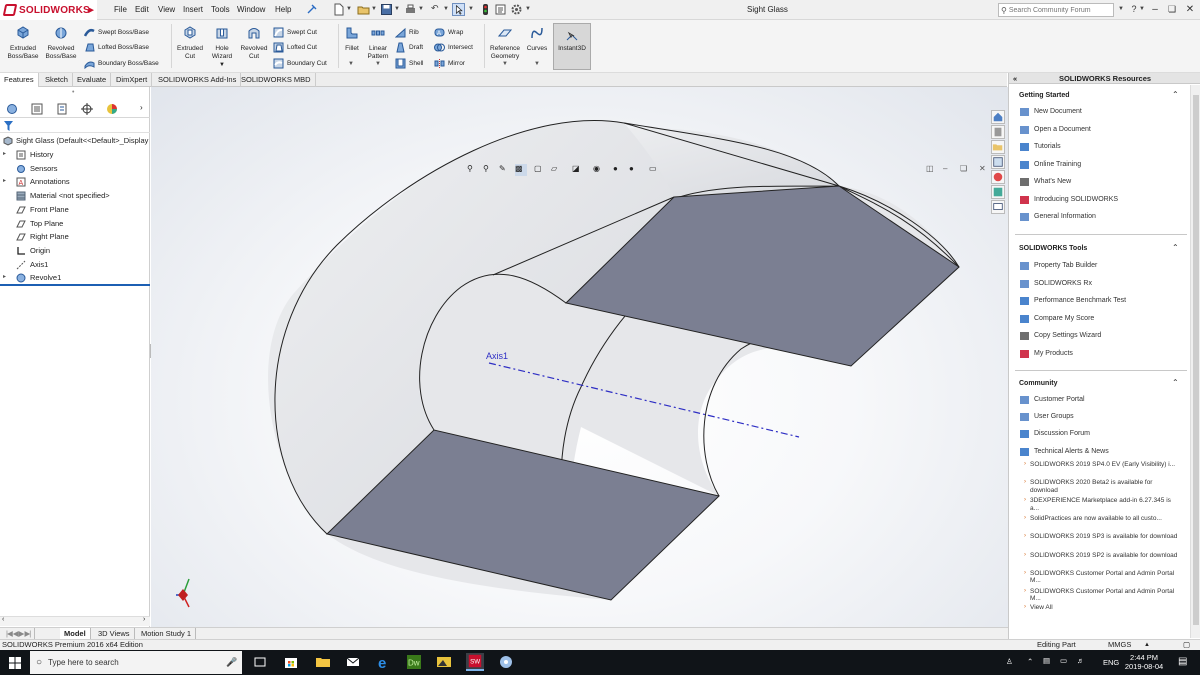 The image size is (1200, 675). Describe the element at coordinates (506, 662) in the screenshot. I see `compass-app-icon` at that location.